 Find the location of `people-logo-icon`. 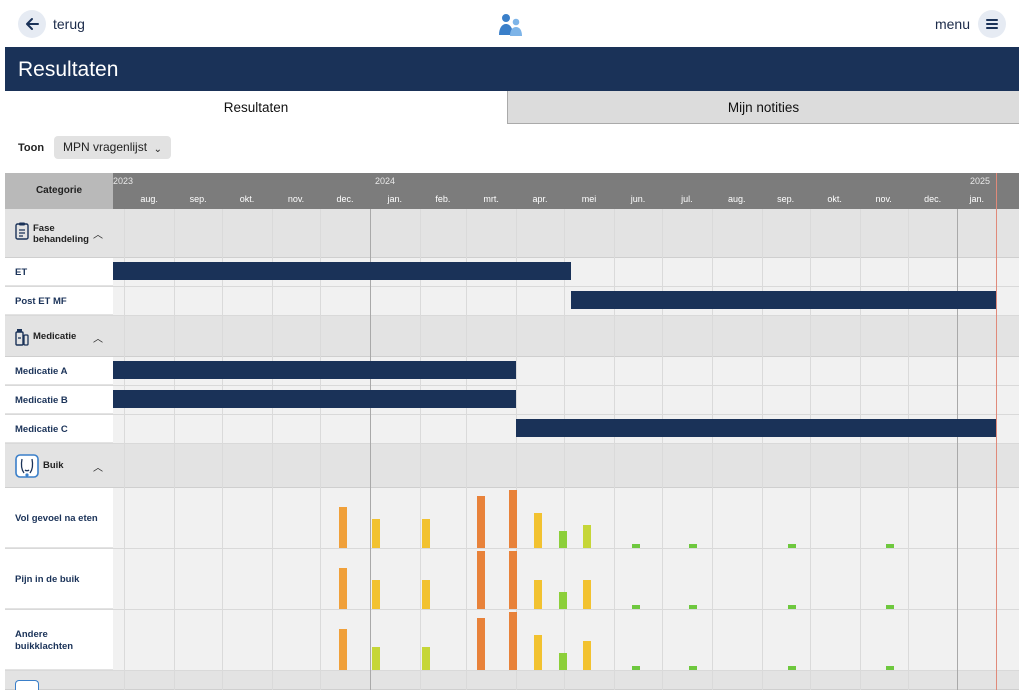

people-logo-icon is located at coordinates (510, 25).